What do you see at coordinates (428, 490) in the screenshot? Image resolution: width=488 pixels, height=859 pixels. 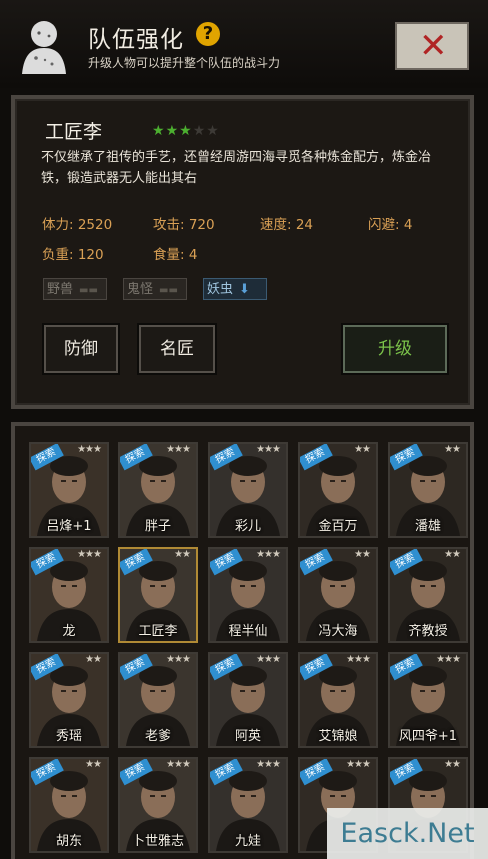 I see `roster-card: 探索 ★★ 潘雄` at bounding box center [428, 490].